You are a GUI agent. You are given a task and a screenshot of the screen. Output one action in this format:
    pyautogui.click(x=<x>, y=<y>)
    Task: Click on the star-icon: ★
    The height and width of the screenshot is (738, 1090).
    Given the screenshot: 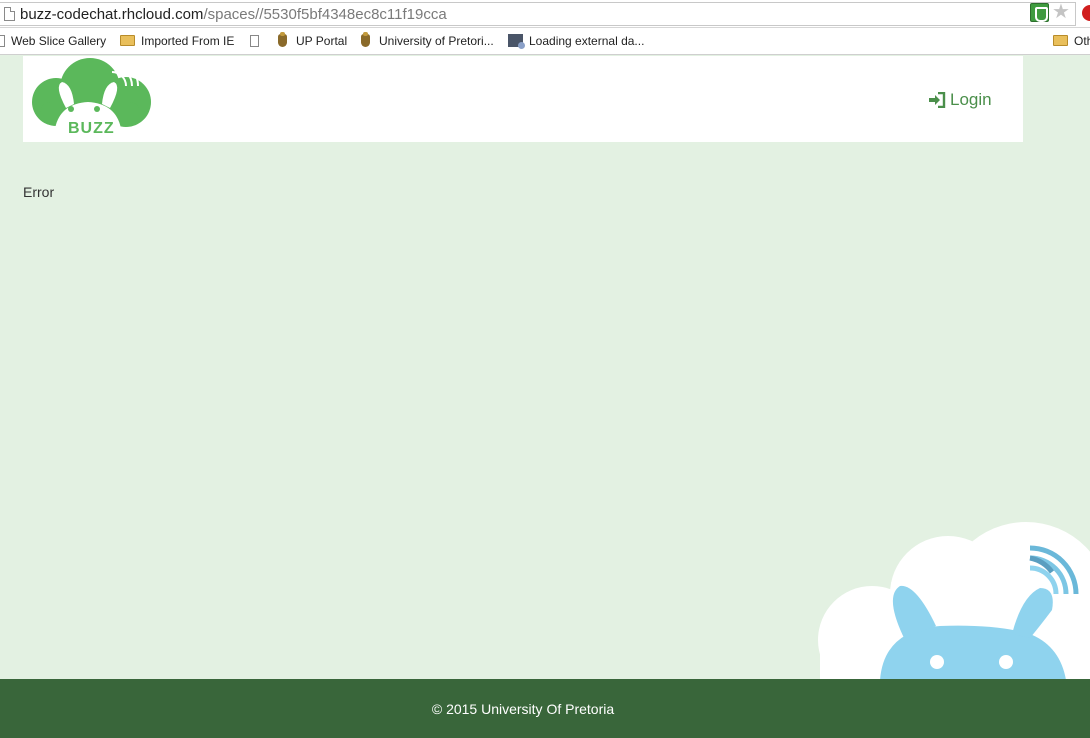 What is the action you would take?
    pyautogui.click(x=1061, y=12)
    